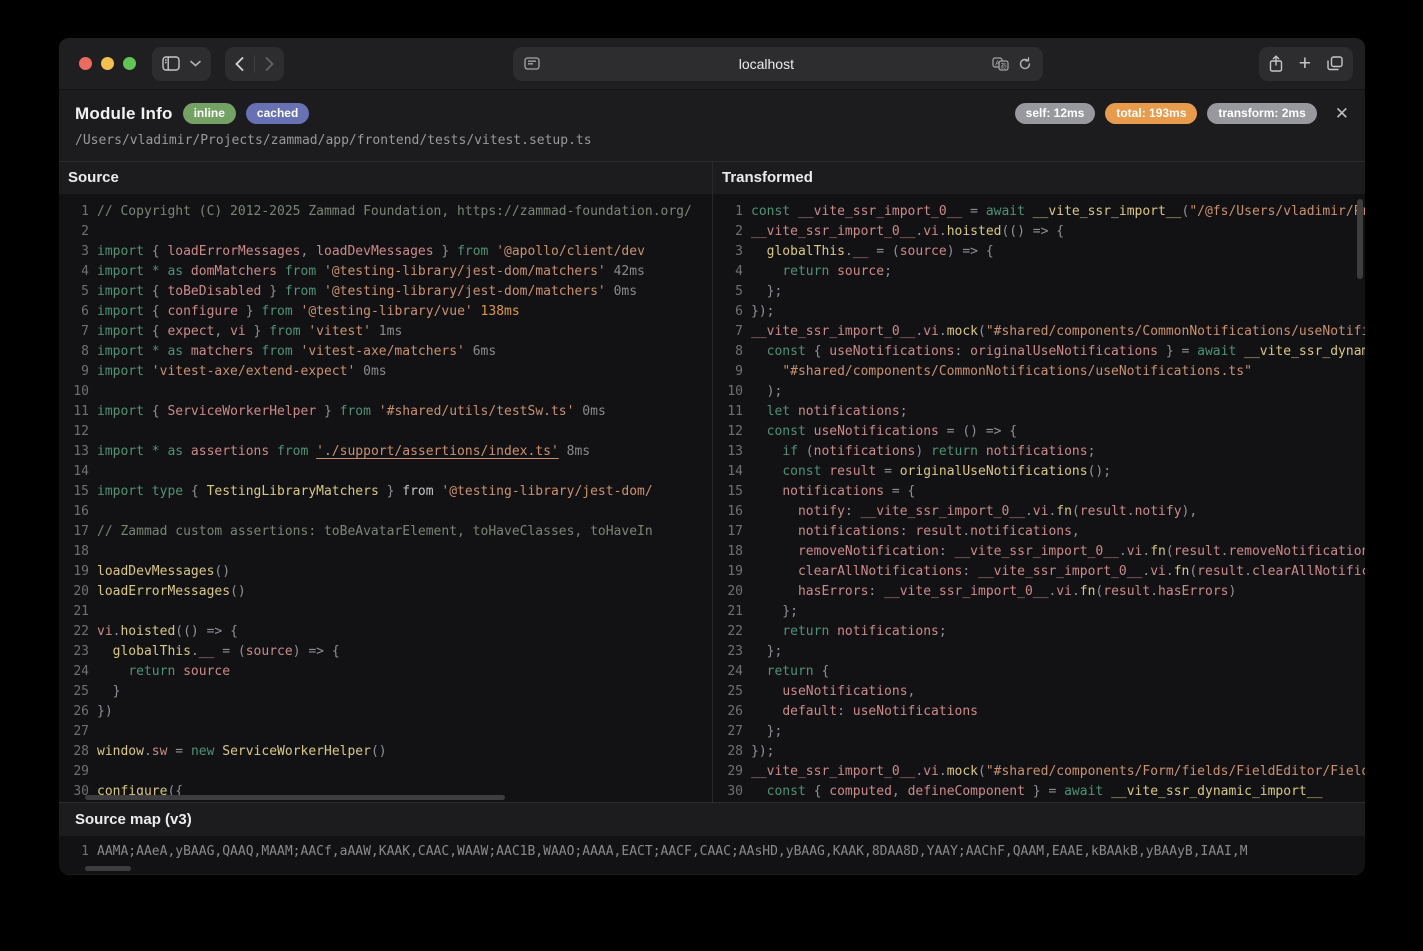 The image size is (1423, 951). What do you see at coordinates (1039, 314) in the screenshot?
I see `code-line: 6});` at bounding box center [1039, 314].